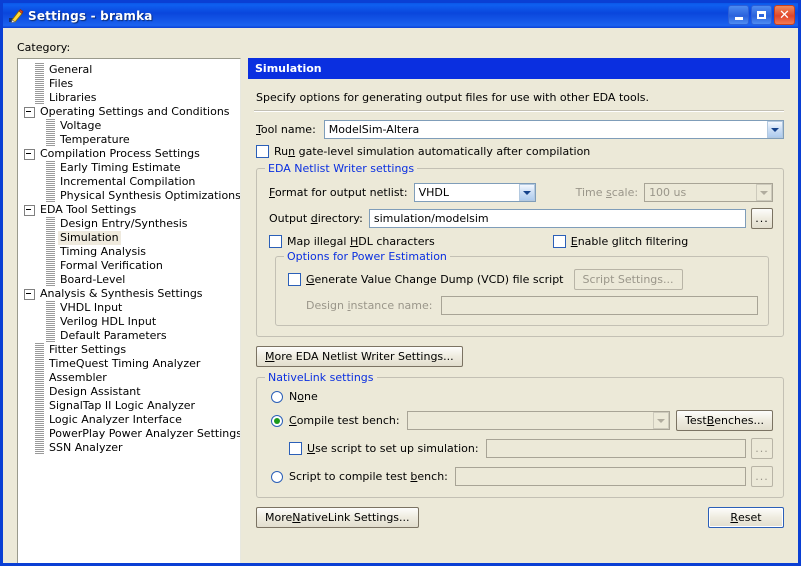  Describe the element at coordinates (129, 70) in the screenshot. I see `tree-item: General` at that location.